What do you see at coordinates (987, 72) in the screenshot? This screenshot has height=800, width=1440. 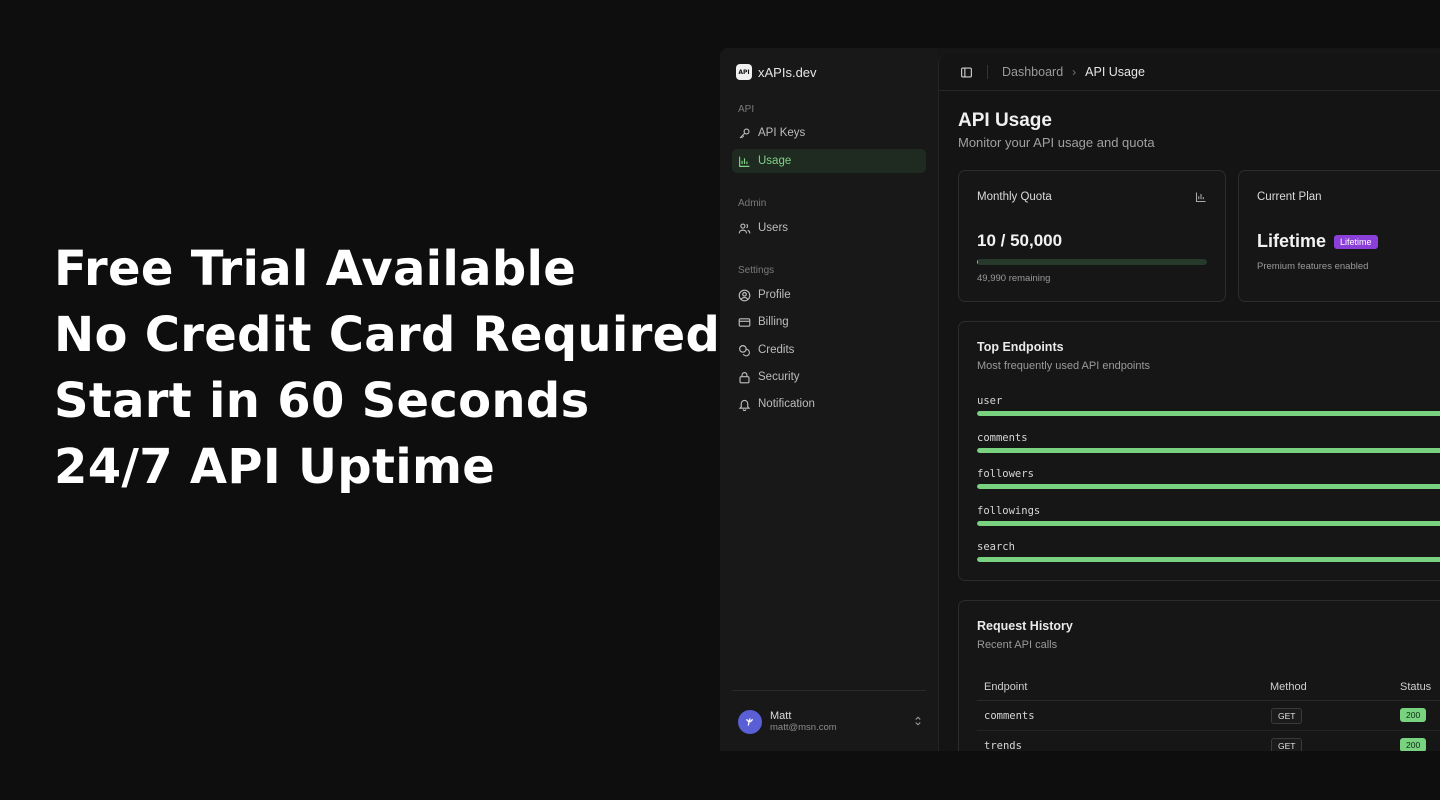 I see `topbar-divider` at bounding box center [987, 72].